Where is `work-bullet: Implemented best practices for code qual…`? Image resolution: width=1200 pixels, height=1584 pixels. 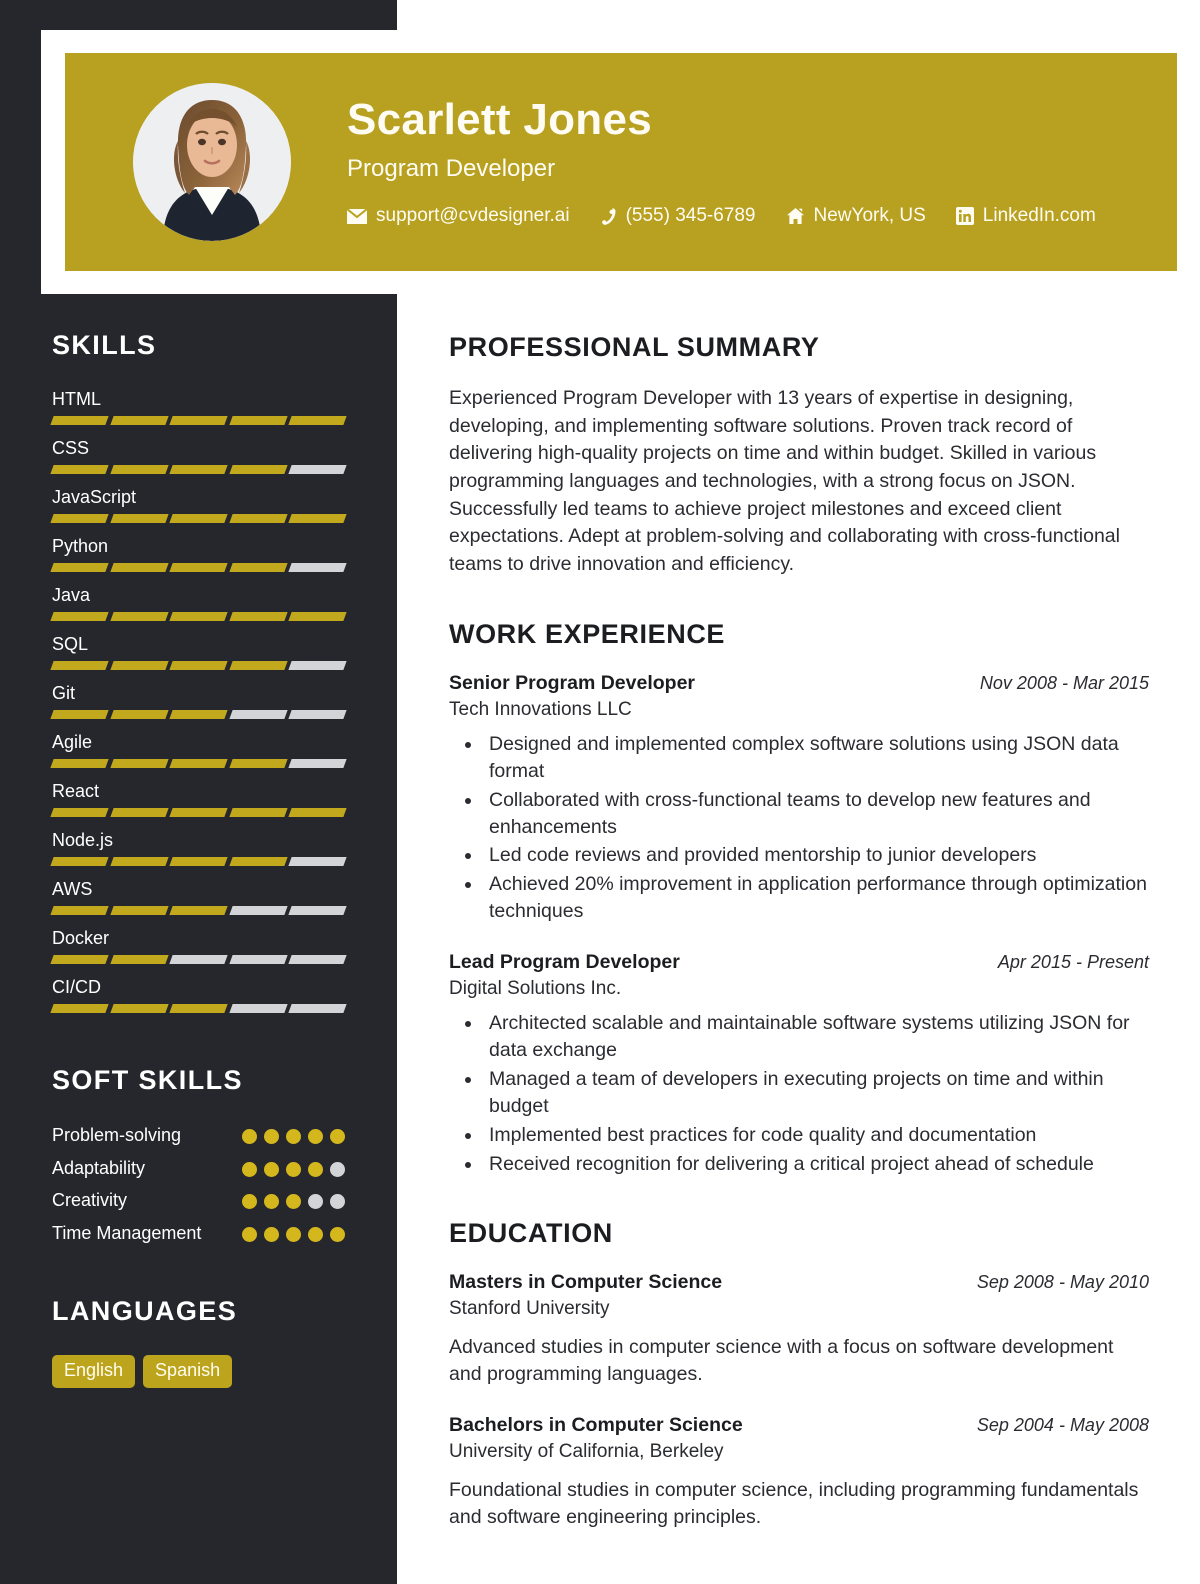
work-bullet: Implemented best practices for code qual… is located at coordinates (816, 1135).